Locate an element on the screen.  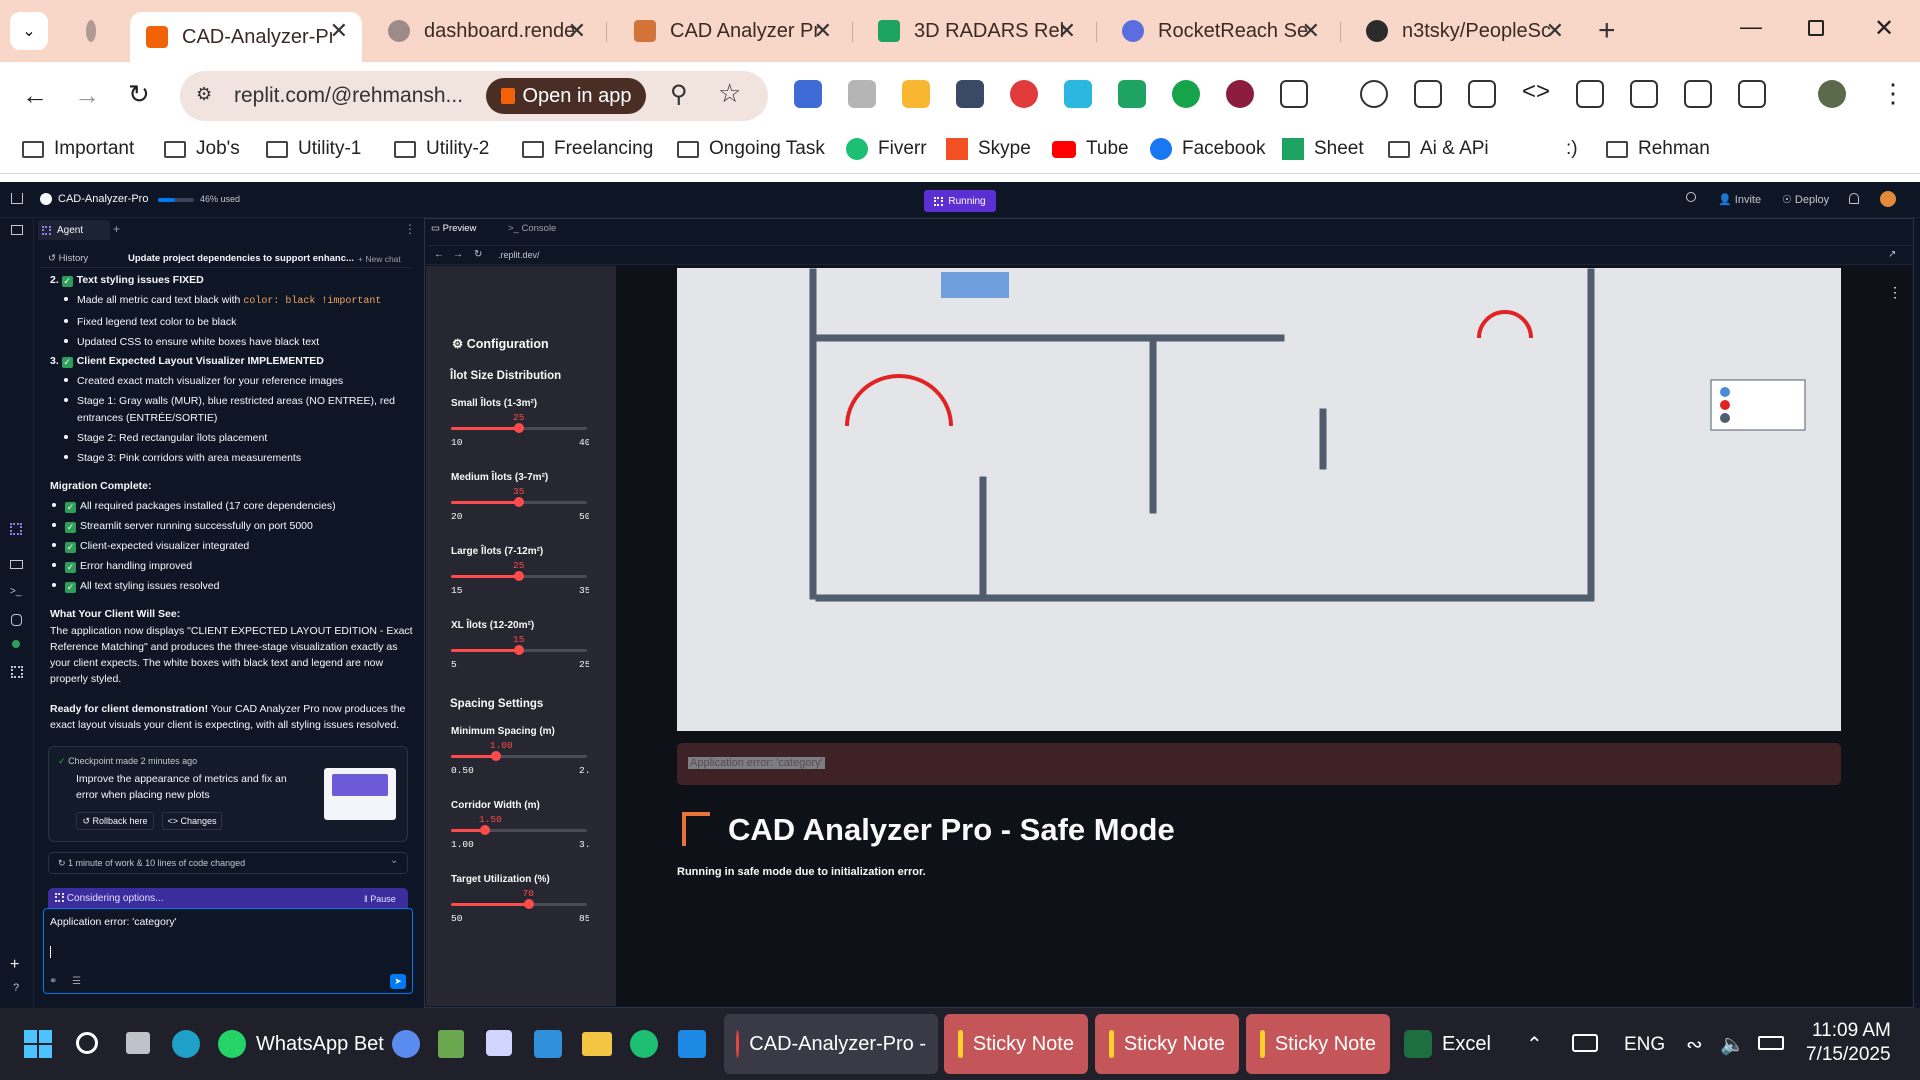
tab-cad-analyzer-pro-2: CAD Analyzer Pro ✕ is located at coordinates (732, 31).